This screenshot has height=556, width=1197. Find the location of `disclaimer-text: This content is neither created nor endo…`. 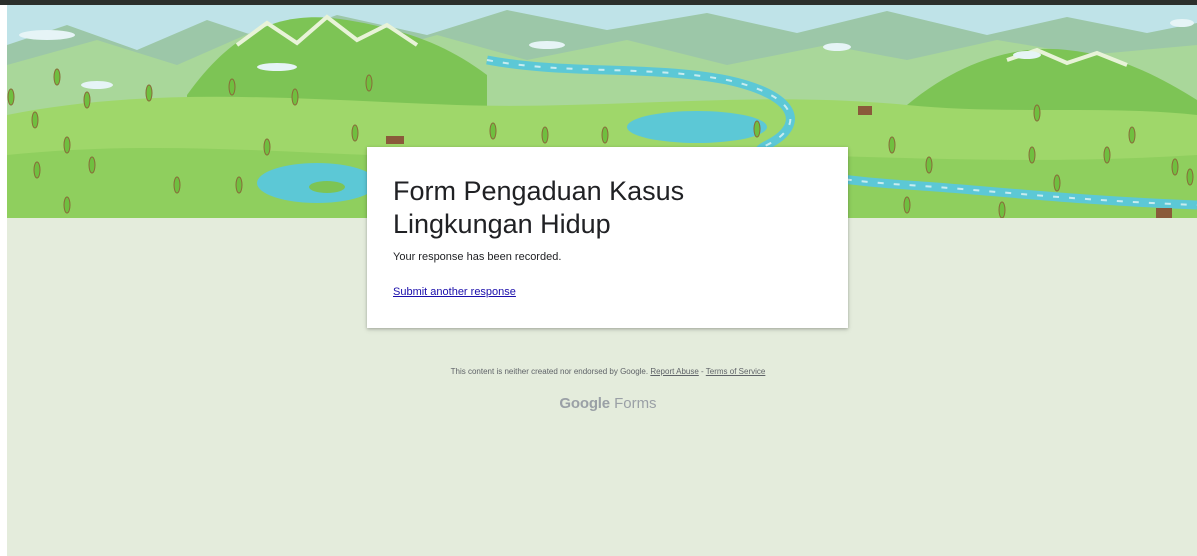

disclaimer-text: This content is neither created nor endo… is located at coordinates (549, 371).